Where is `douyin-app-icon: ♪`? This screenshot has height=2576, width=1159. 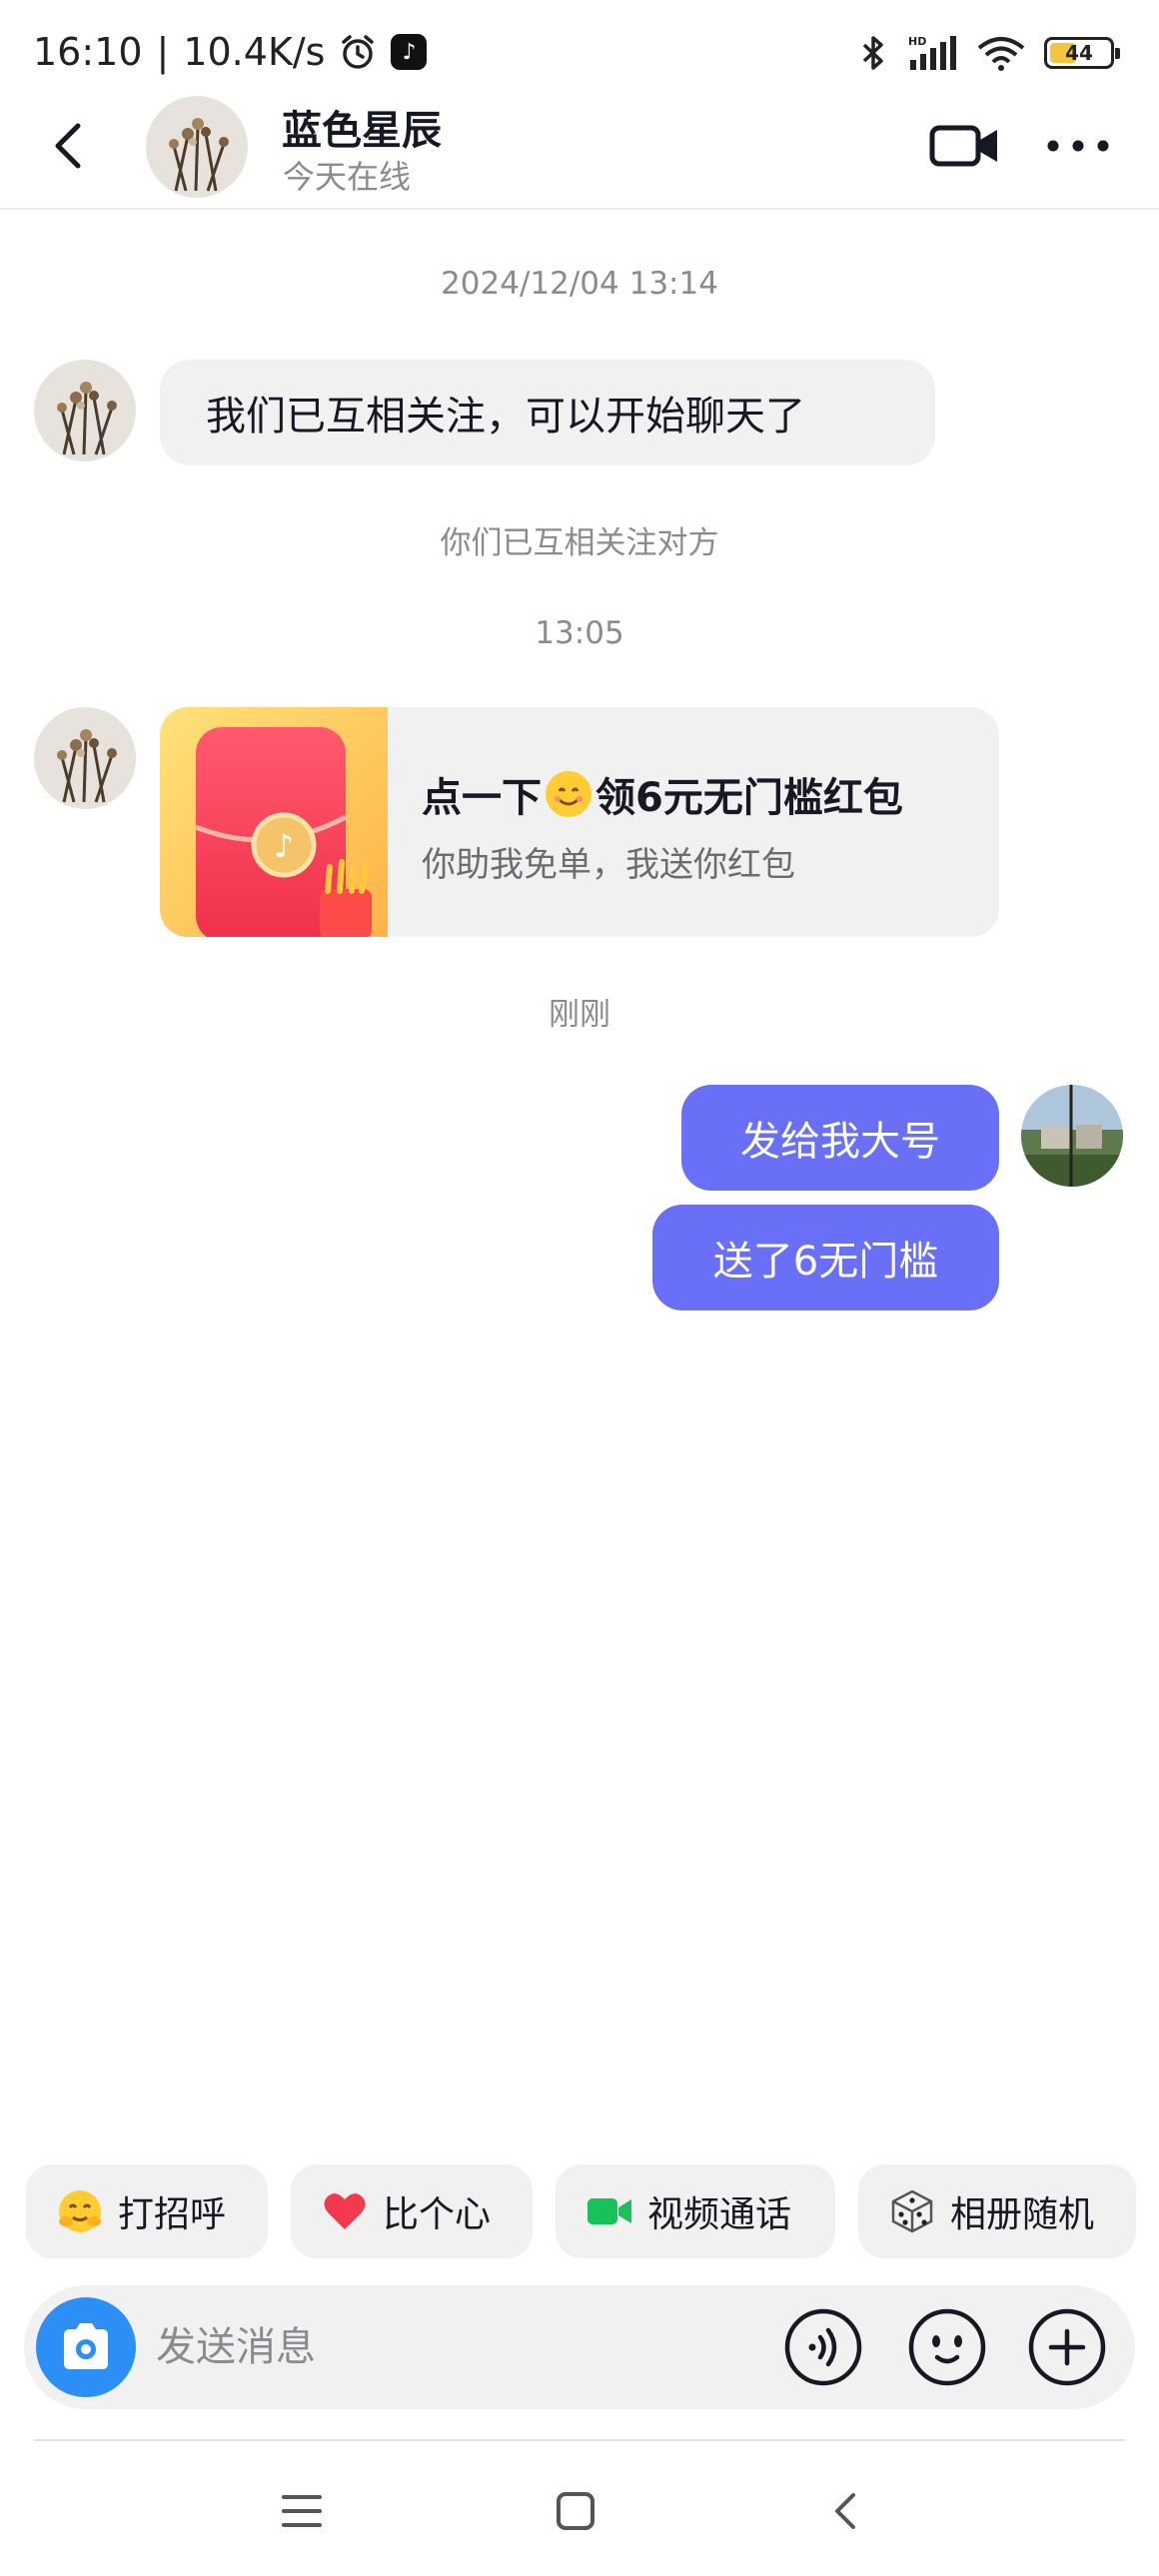 douyin-app-icon: ♪ is located at coordinates (410, 52).